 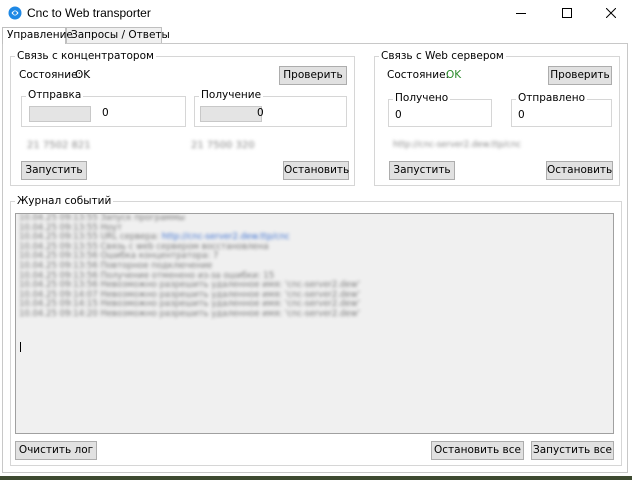 I want to click on app-logo-icon, so click(x=15, y=13).